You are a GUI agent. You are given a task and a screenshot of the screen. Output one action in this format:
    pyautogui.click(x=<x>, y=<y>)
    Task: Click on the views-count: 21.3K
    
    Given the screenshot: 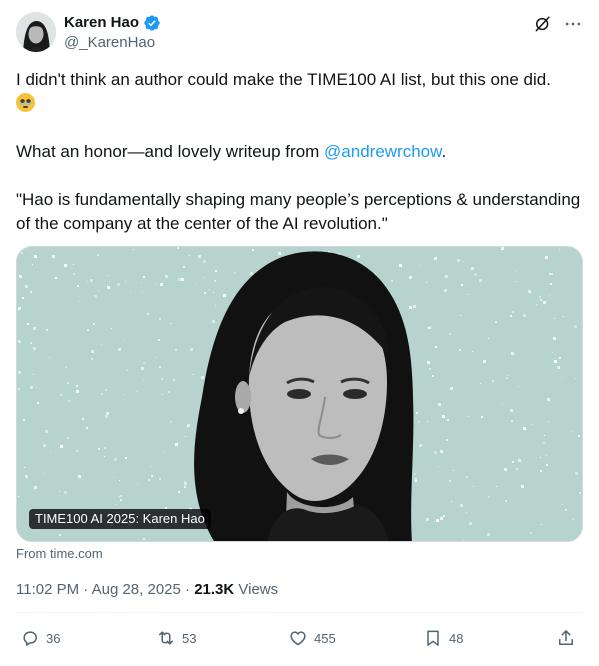 What is the action you would take?
    pyautogui.click(x=214, y=589)
    